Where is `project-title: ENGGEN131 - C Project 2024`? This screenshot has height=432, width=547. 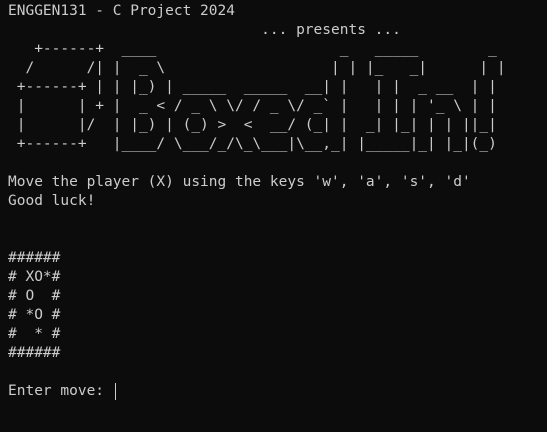
project-title: ENGGEN131 - C Project 2024 is located at coordinates (121, 11).